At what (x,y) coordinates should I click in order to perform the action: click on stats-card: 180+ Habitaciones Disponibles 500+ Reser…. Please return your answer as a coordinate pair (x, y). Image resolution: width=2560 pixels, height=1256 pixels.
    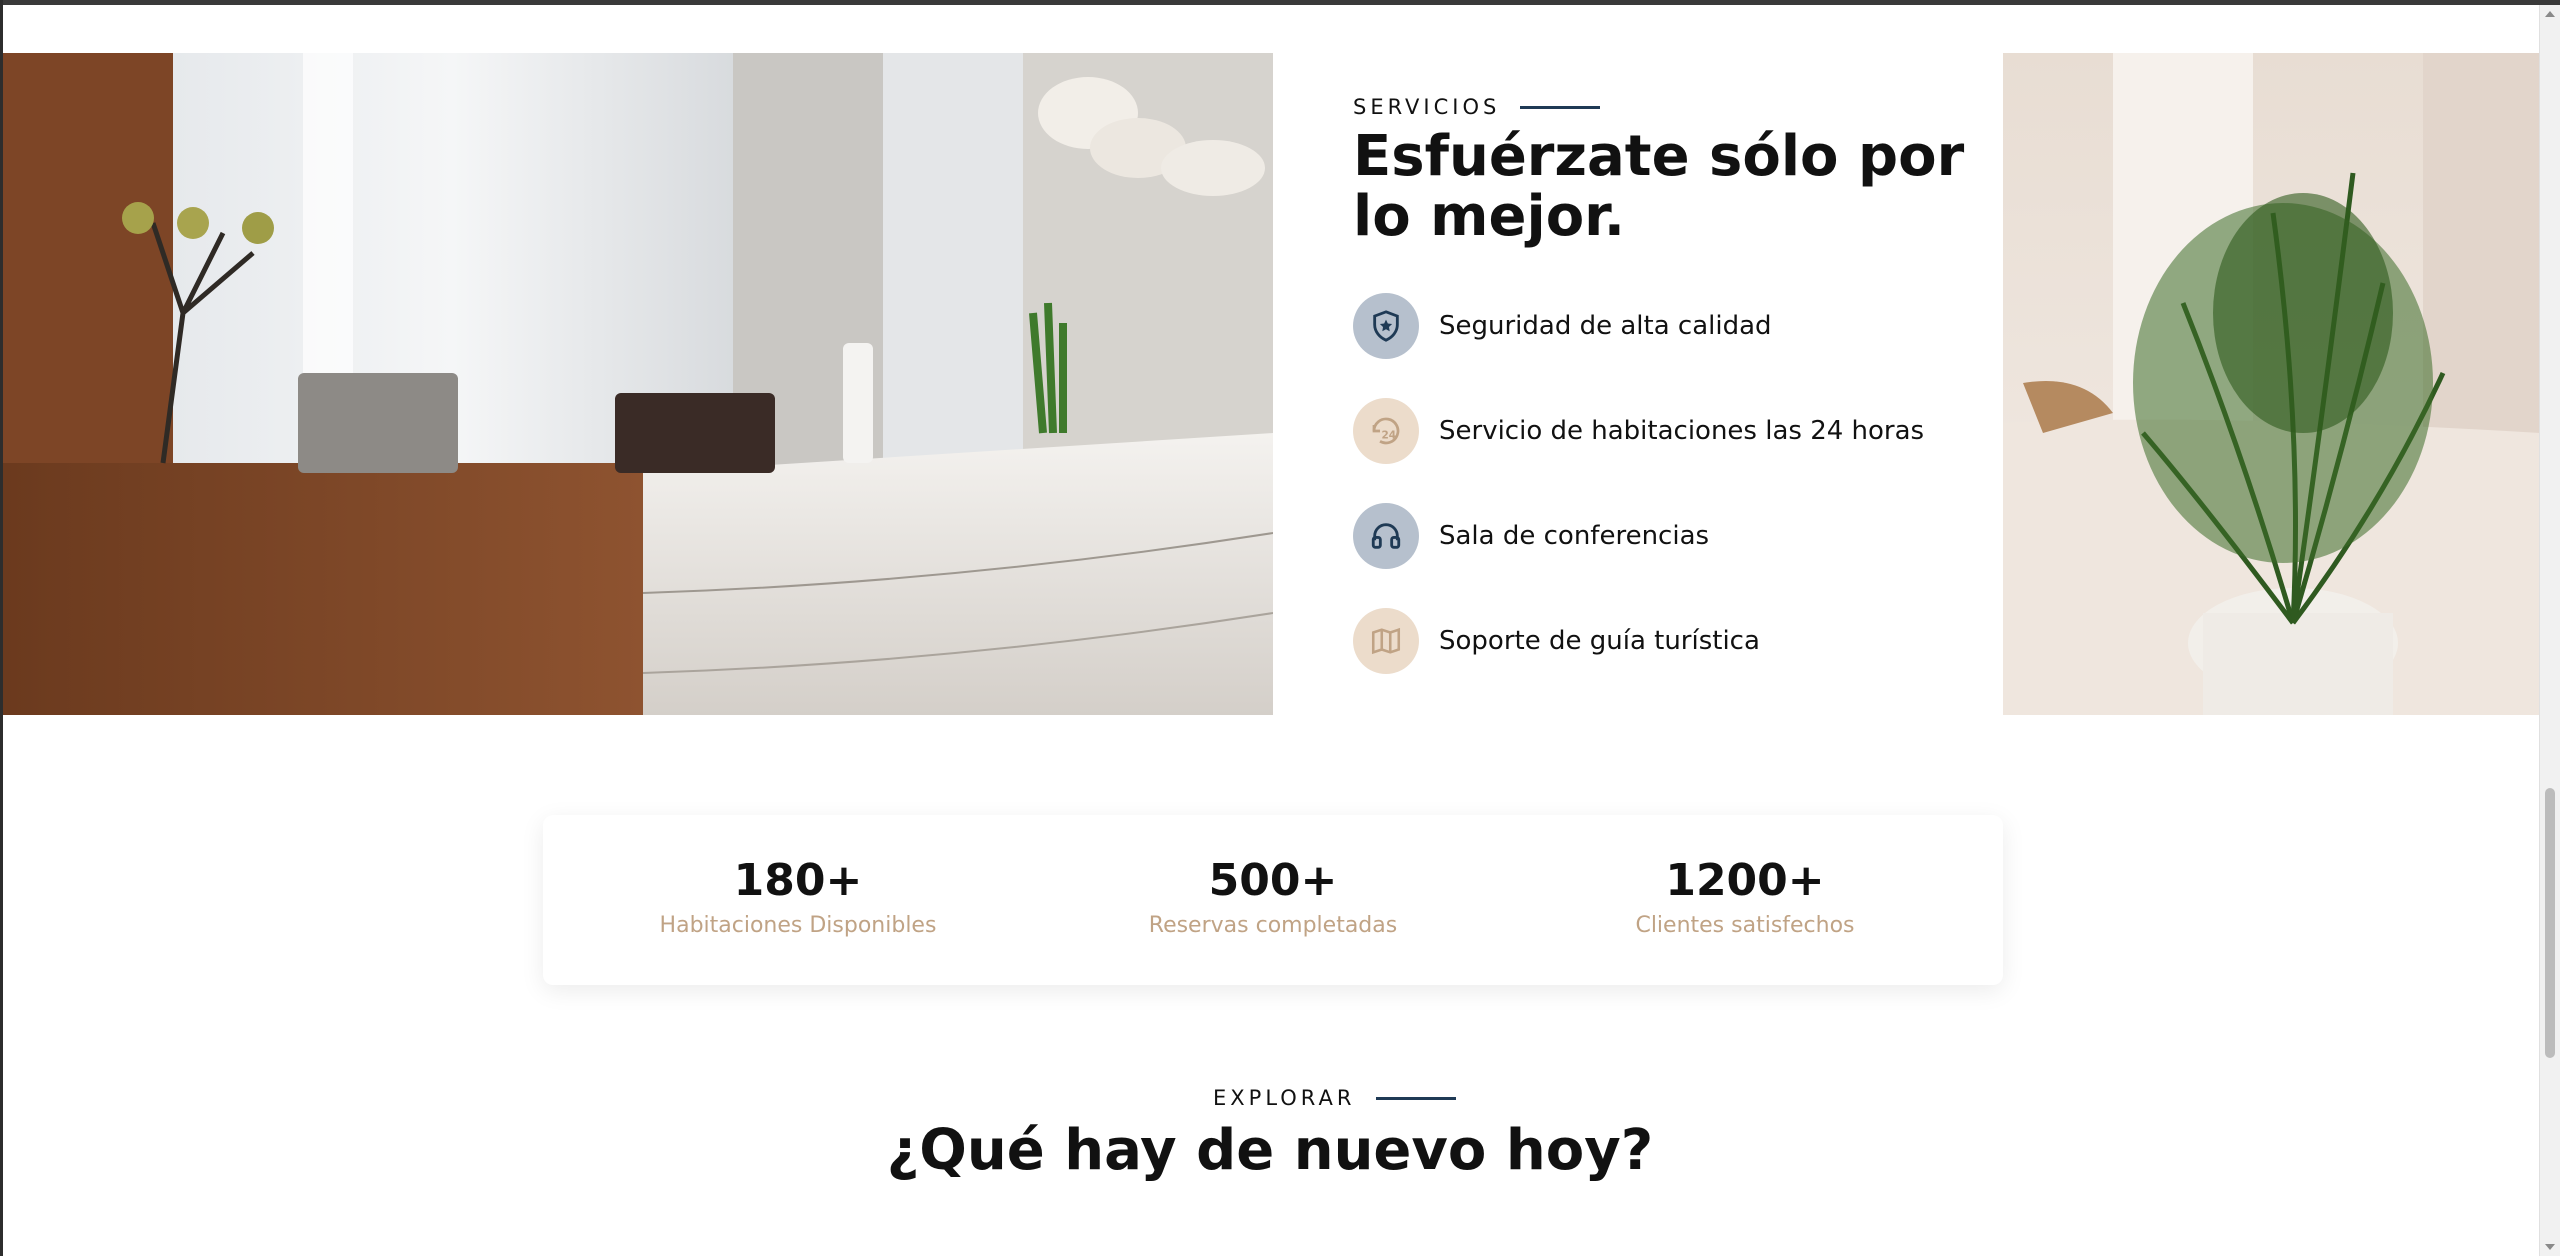
    Looking at the image, I should click on (1273, 900).